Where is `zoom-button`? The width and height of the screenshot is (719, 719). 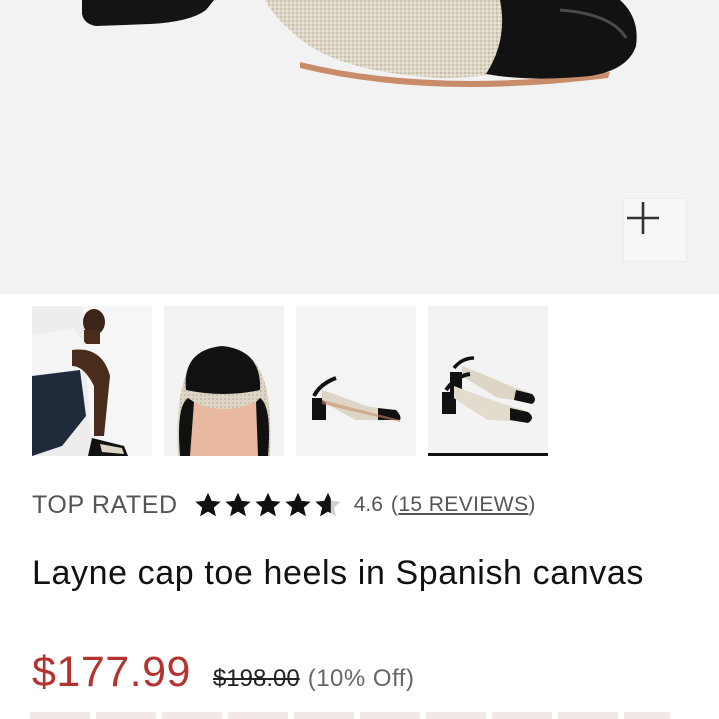
zoom-button is located at coordinates (655, 230).